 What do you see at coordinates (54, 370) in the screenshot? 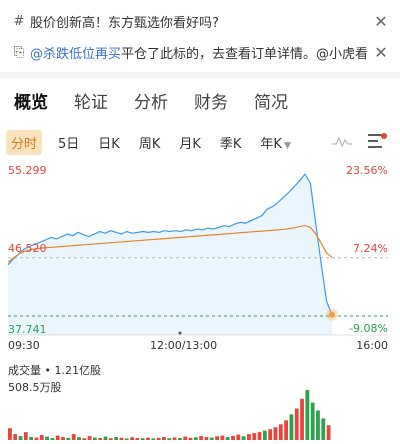
I see `volume-title: 成交量 • 1.21亿股` at bounding box center [54, 370].